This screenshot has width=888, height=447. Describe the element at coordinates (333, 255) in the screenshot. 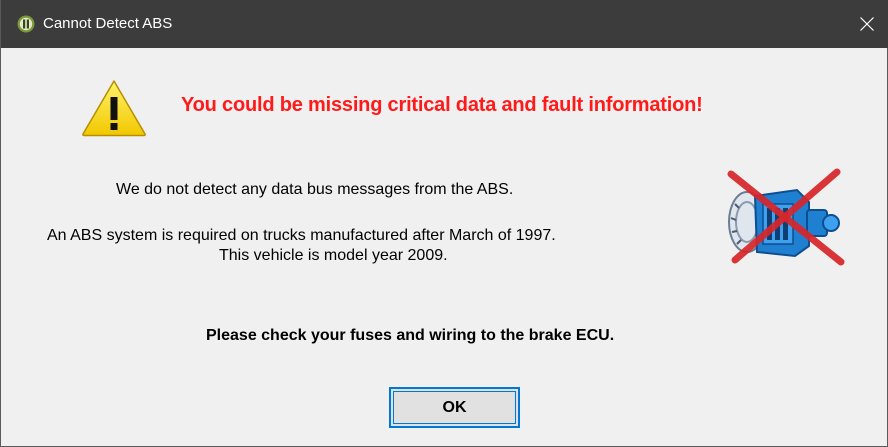

I see `message-line-3: This vehicle is model year 2009.` at that location.